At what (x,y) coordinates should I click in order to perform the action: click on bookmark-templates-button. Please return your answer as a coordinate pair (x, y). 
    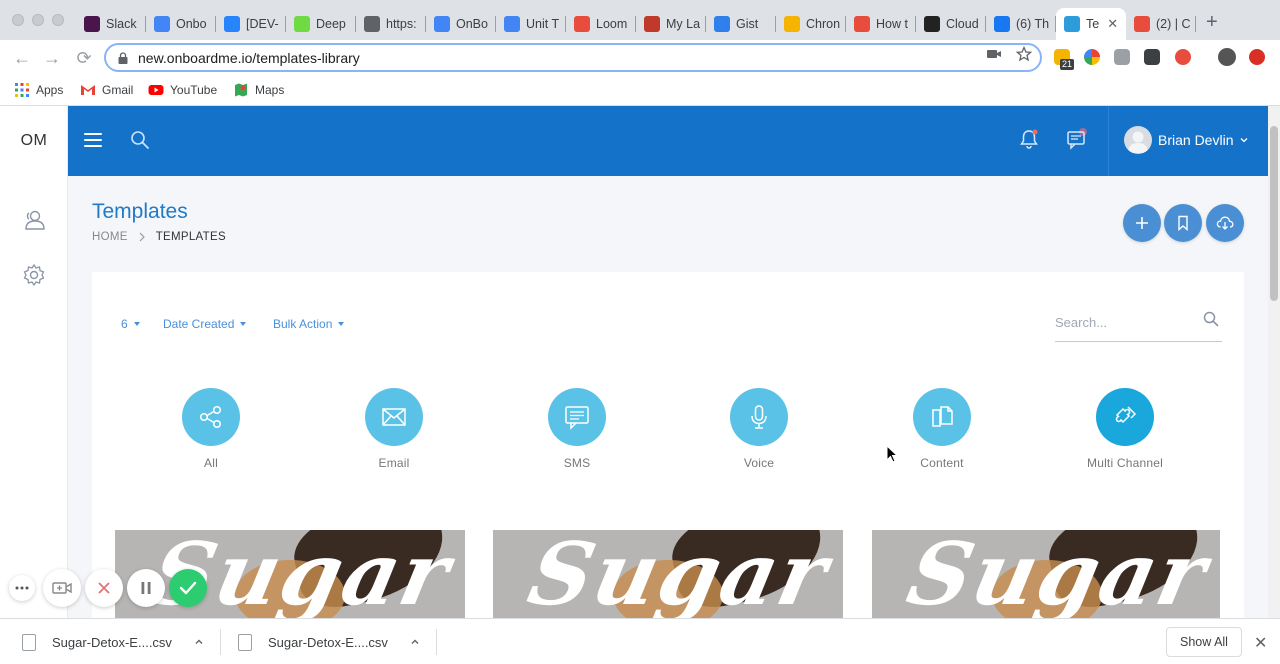
    Looking at the image, I should click on (1183, 223).